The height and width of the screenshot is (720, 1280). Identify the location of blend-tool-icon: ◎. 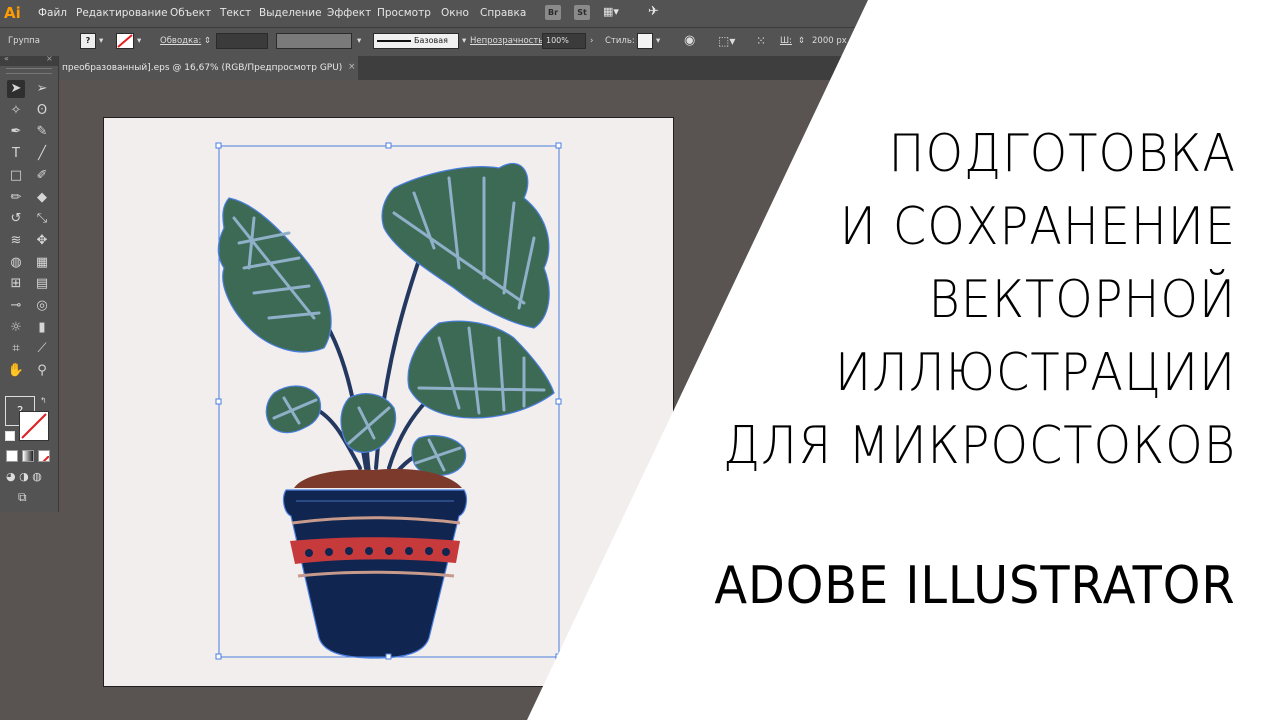
(42, 306).